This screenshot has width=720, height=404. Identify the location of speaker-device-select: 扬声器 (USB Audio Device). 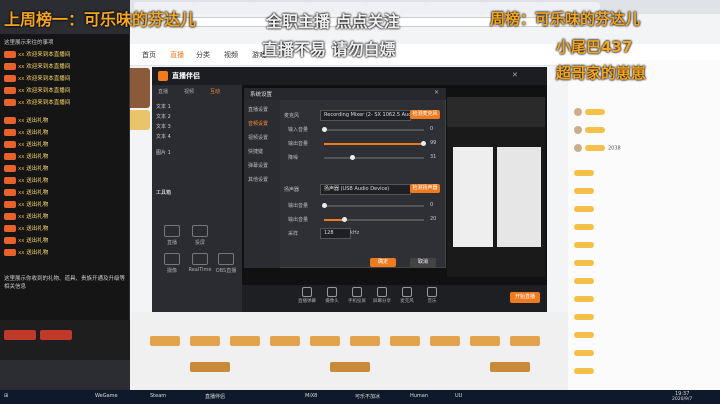
(365, 189).